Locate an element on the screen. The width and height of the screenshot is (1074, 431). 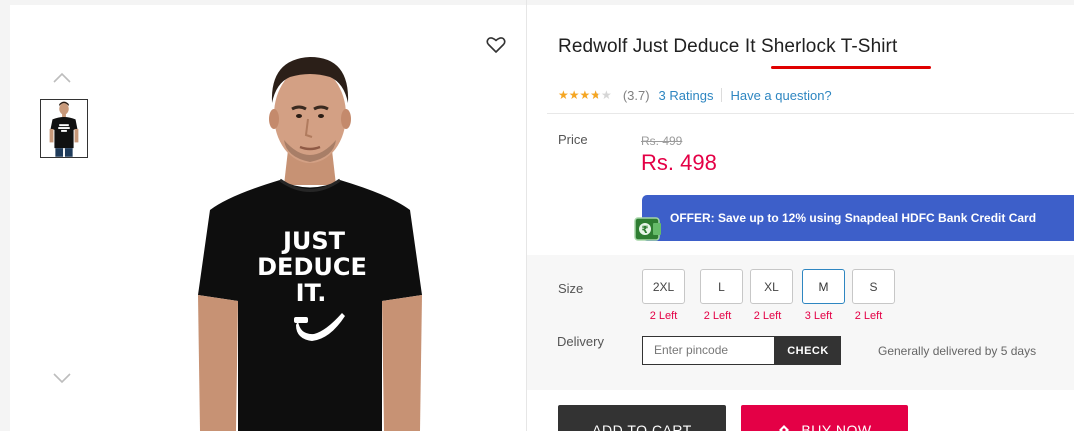
size-stock-l: 2 Left is located at coordinates (717, 316).